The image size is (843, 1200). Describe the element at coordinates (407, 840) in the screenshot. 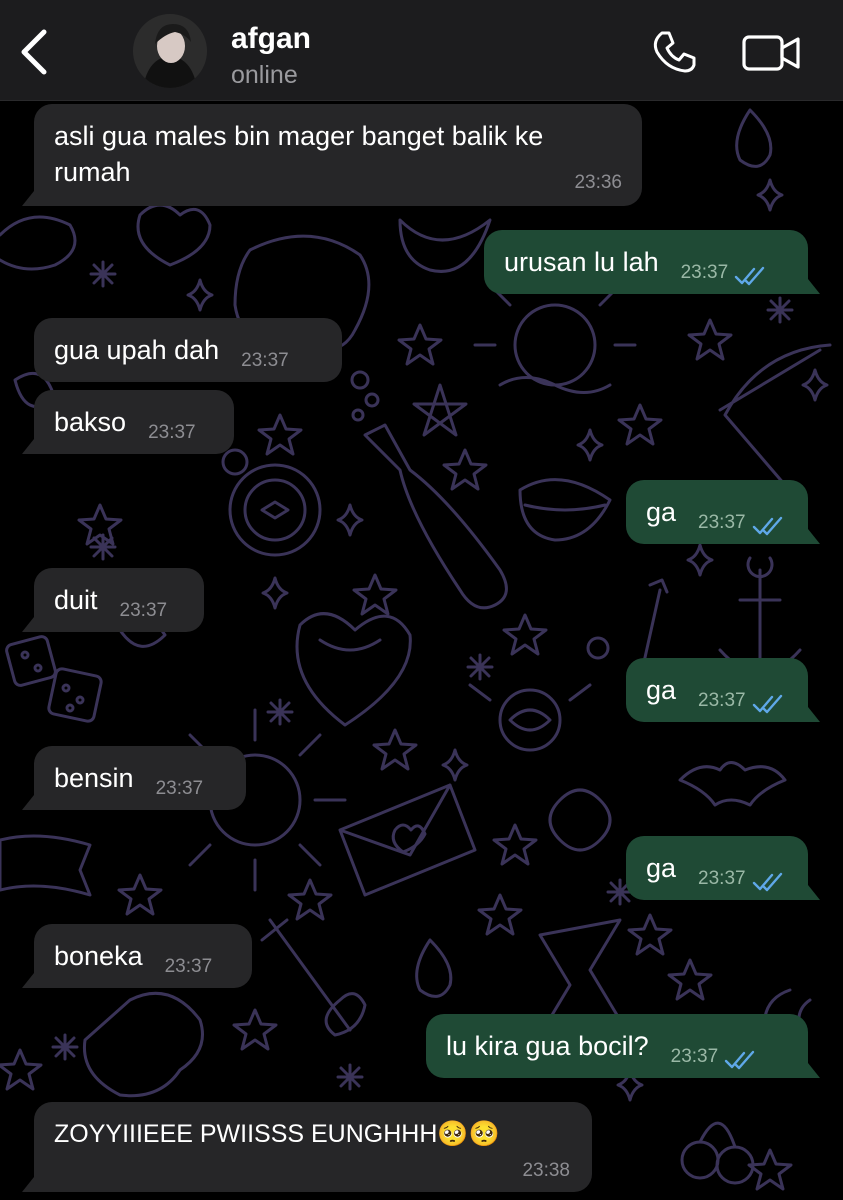

I see `doodle-envelope-icon` at that location.